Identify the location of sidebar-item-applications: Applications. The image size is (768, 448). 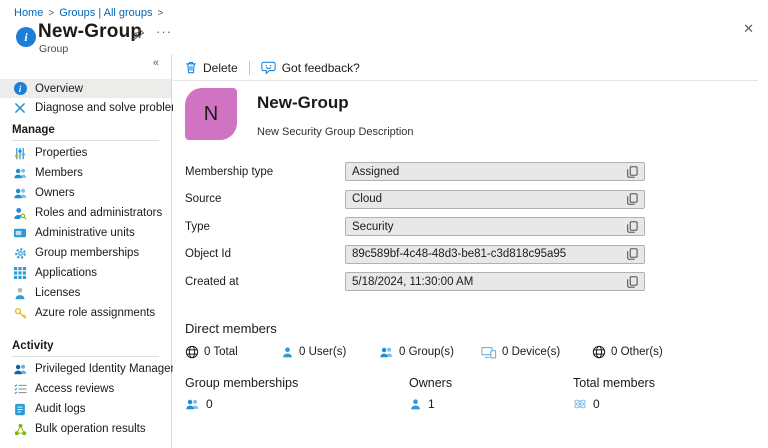
(85, 273).